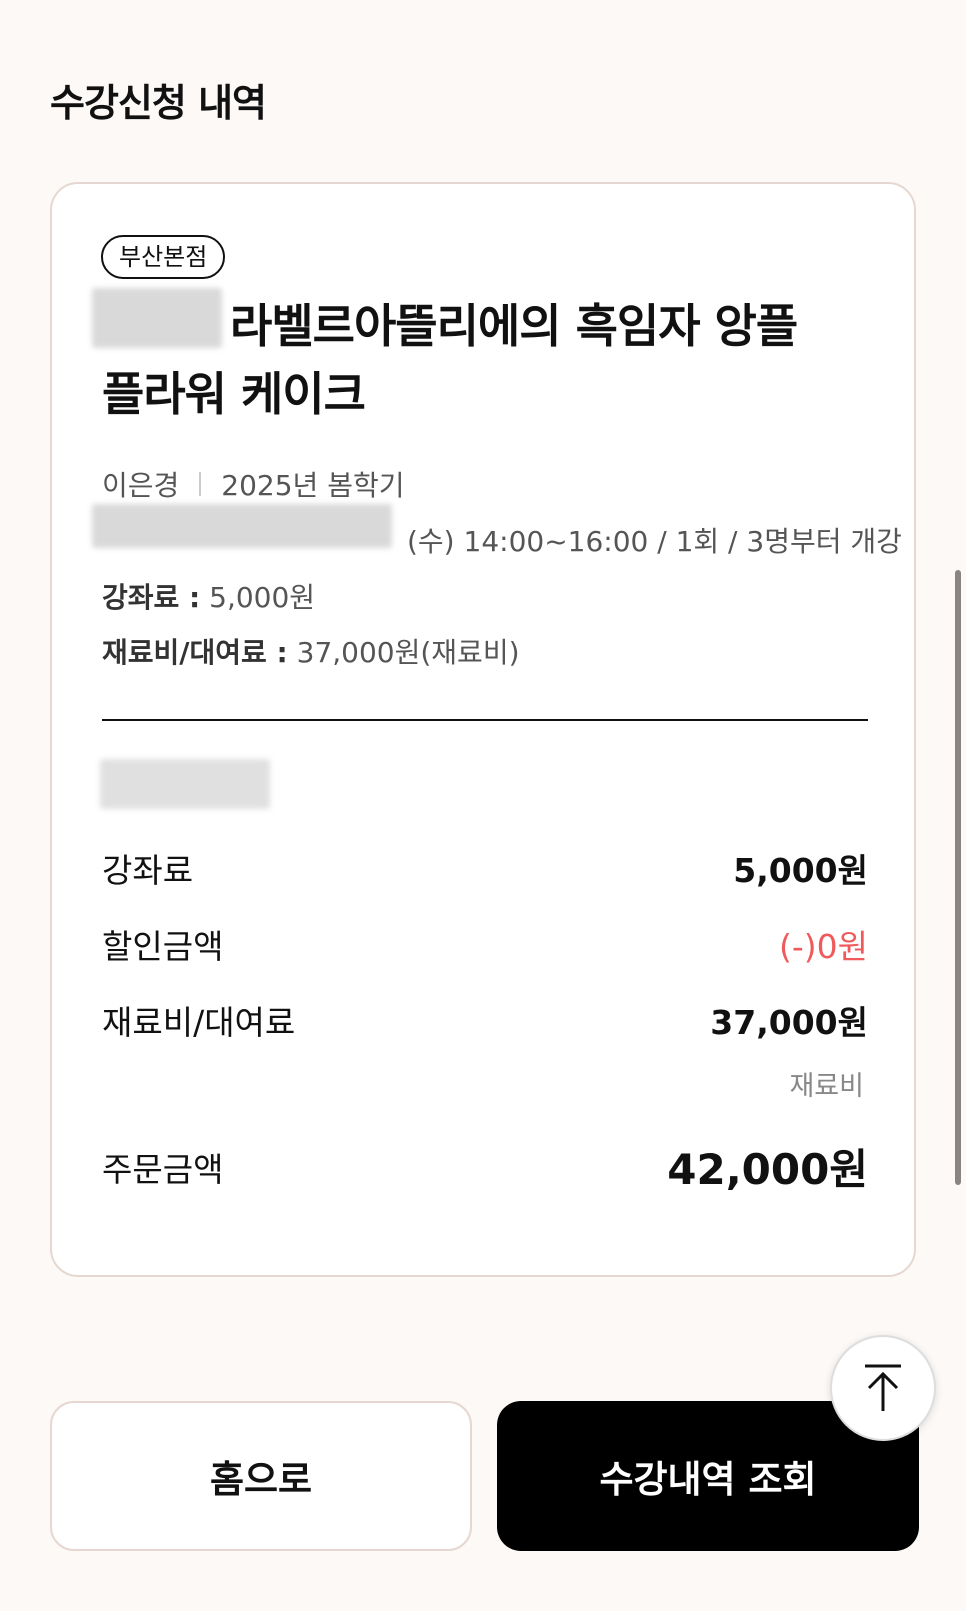 The image size is (966, 1611). Describe the element at coordinates (485, 870) in the screenshot. I see `summary-row-tuition: 강좌료 5,000원` at that location.